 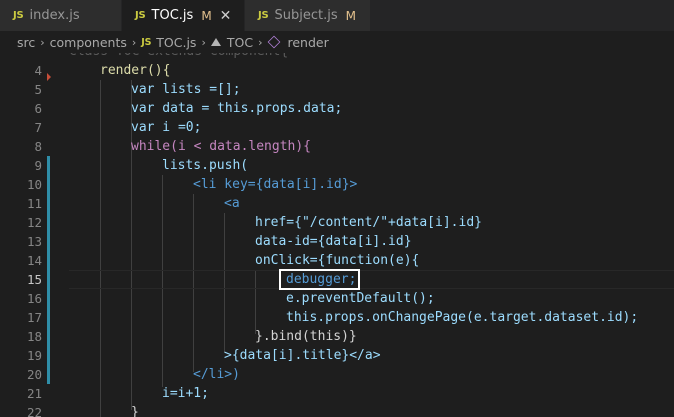 What do you see at coordinates (34, 411) in the screenshot?
I see `line-number: 22` at bounding box center [34, 411].